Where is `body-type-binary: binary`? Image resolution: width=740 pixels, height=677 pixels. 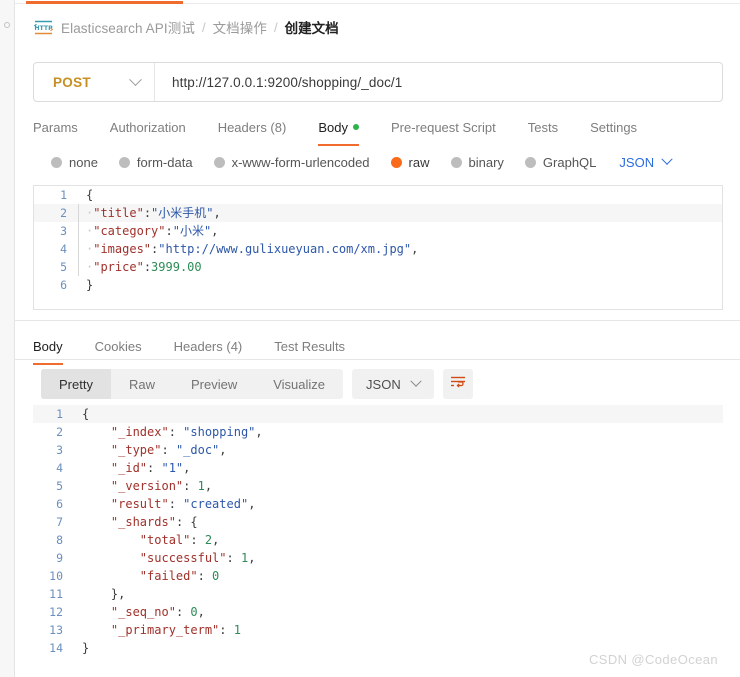 body-type-binary: binary is located at coordinates (477, 162).